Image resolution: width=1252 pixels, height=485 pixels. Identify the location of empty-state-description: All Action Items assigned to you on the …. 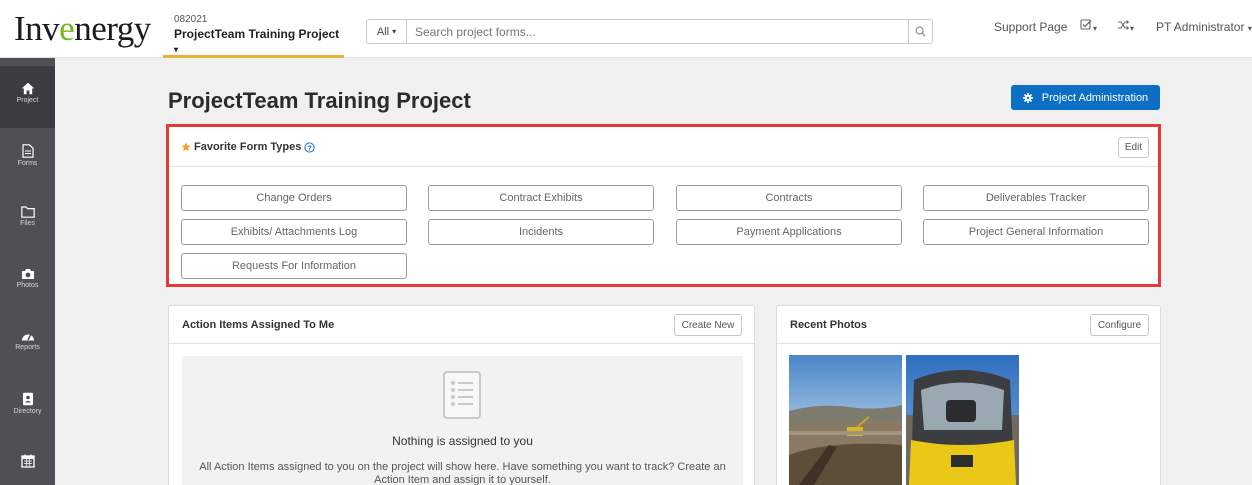
(462, 473).